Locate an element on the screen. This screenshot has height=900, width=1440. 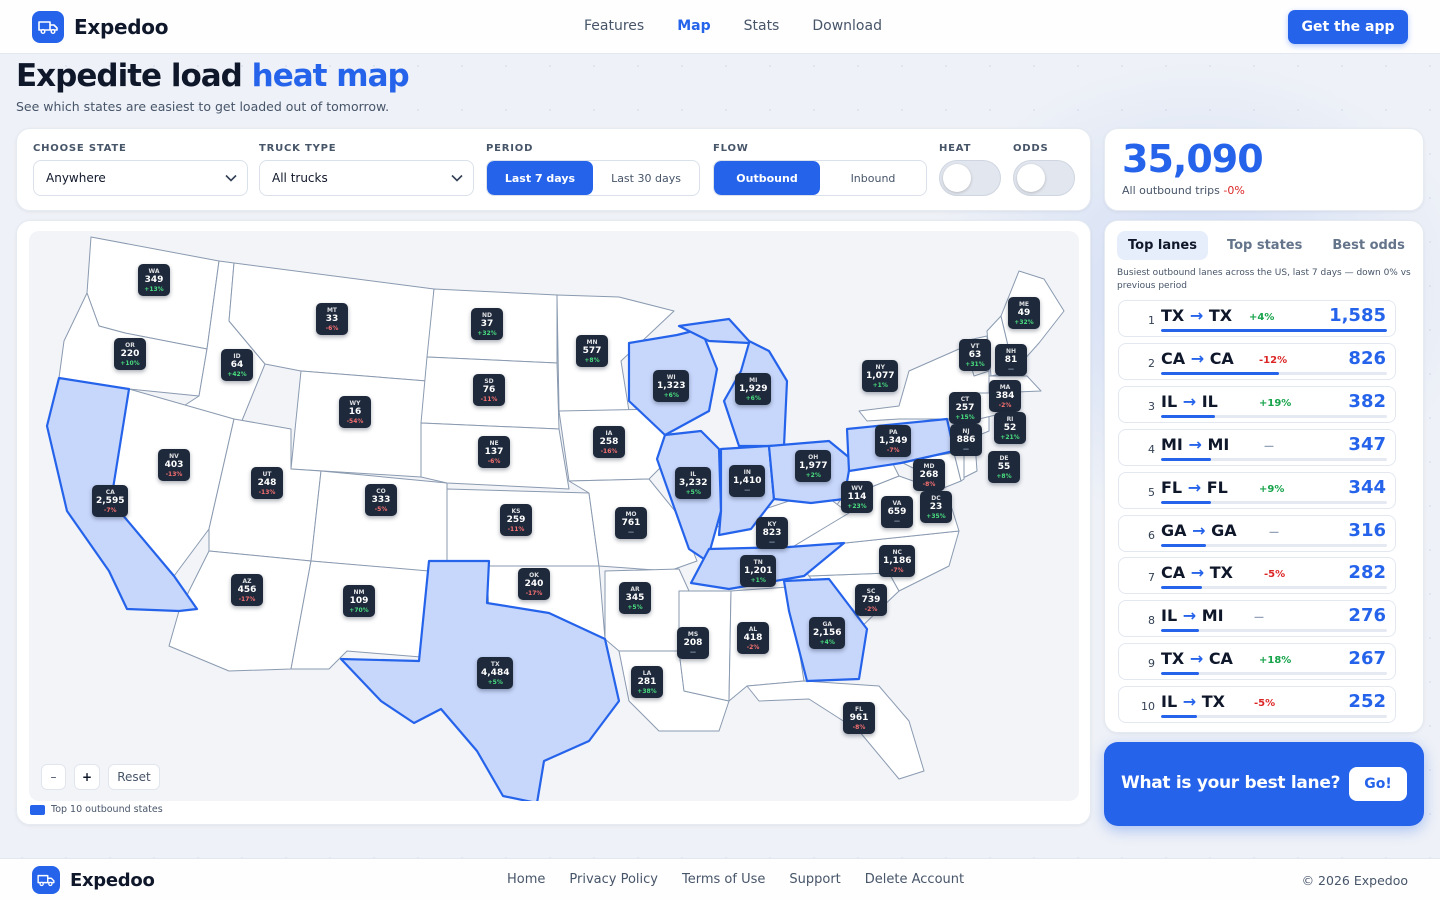
state-badge-al: AL 418 -2% is located at coordinates (753, 638).